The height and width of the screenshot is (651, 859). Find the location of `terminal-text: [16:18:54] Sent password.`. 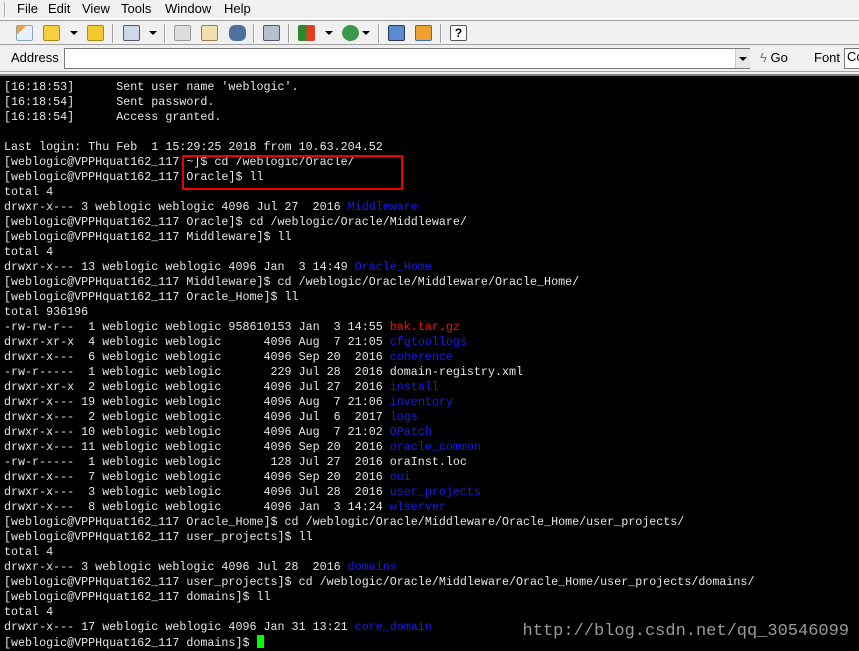

terminal-text: [16:18:54] Sent password. is located at coordinates (109, 102).